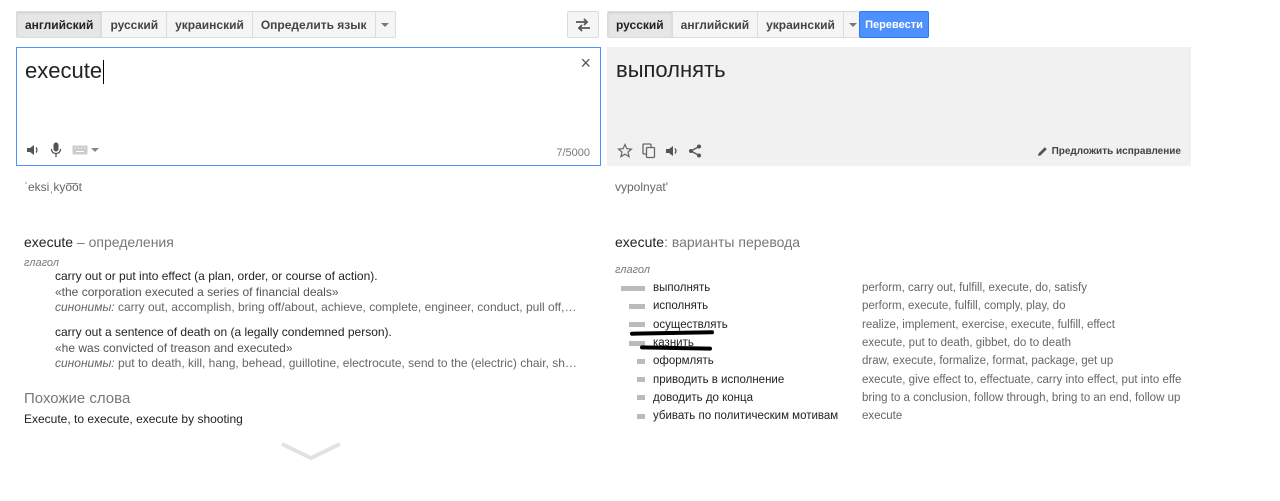 The image size is (1280, 501). I want to click on translation-word: оформлять, so click(757, 361).